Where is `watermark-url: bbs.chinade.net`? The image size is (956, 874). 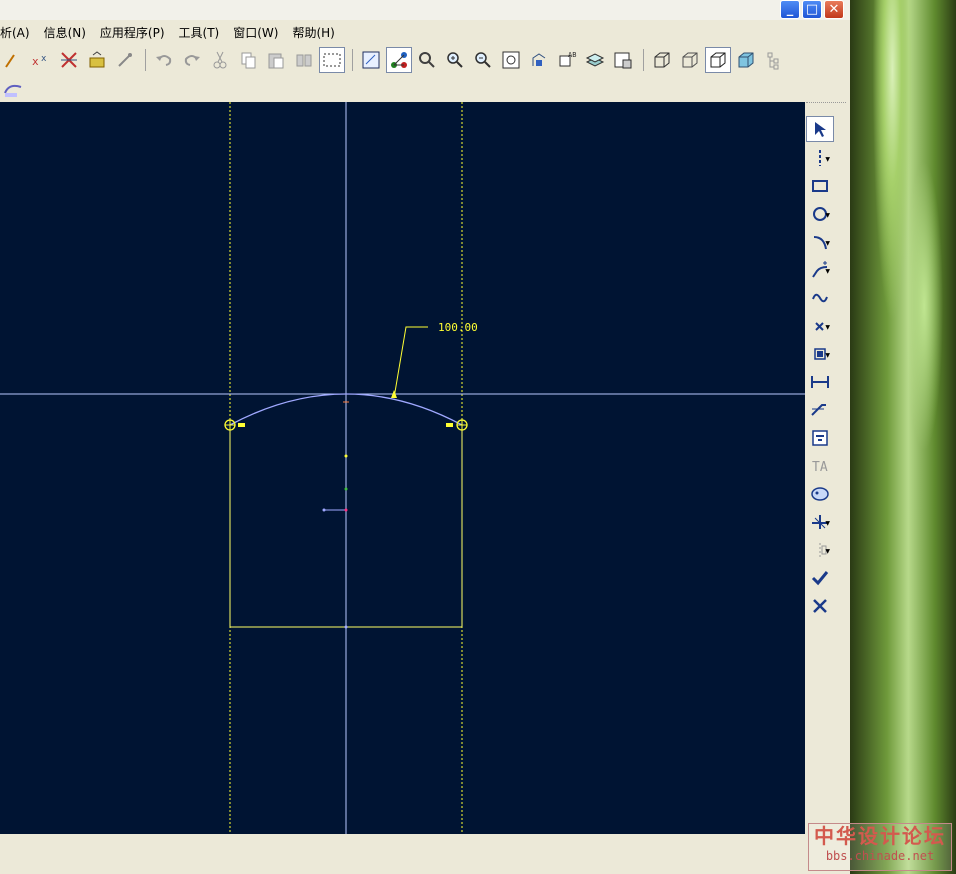
watermark-url: bbs.chinade.net is located at coordinates (880, 856).